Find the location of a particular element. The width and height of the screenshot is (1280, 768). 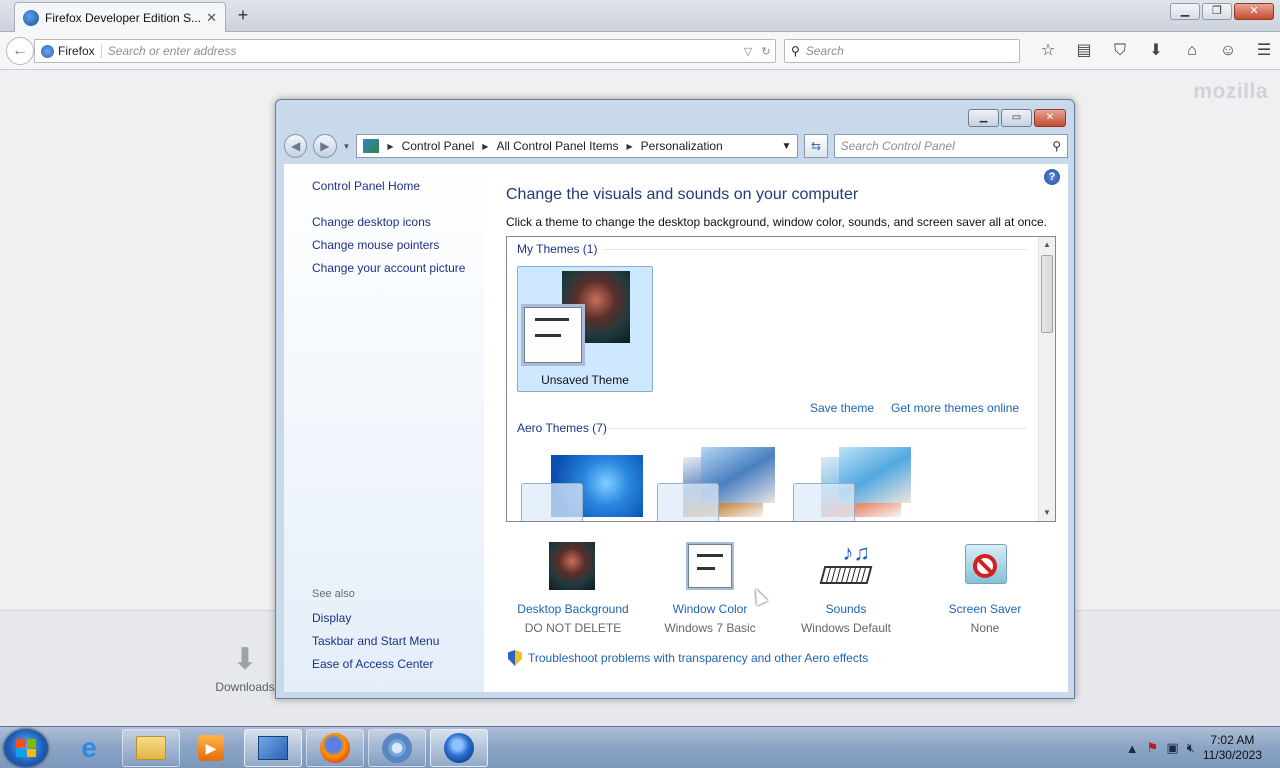

browser-tab: Firefox Developer Edition S... ✕ is located at coordinates (120, 17).